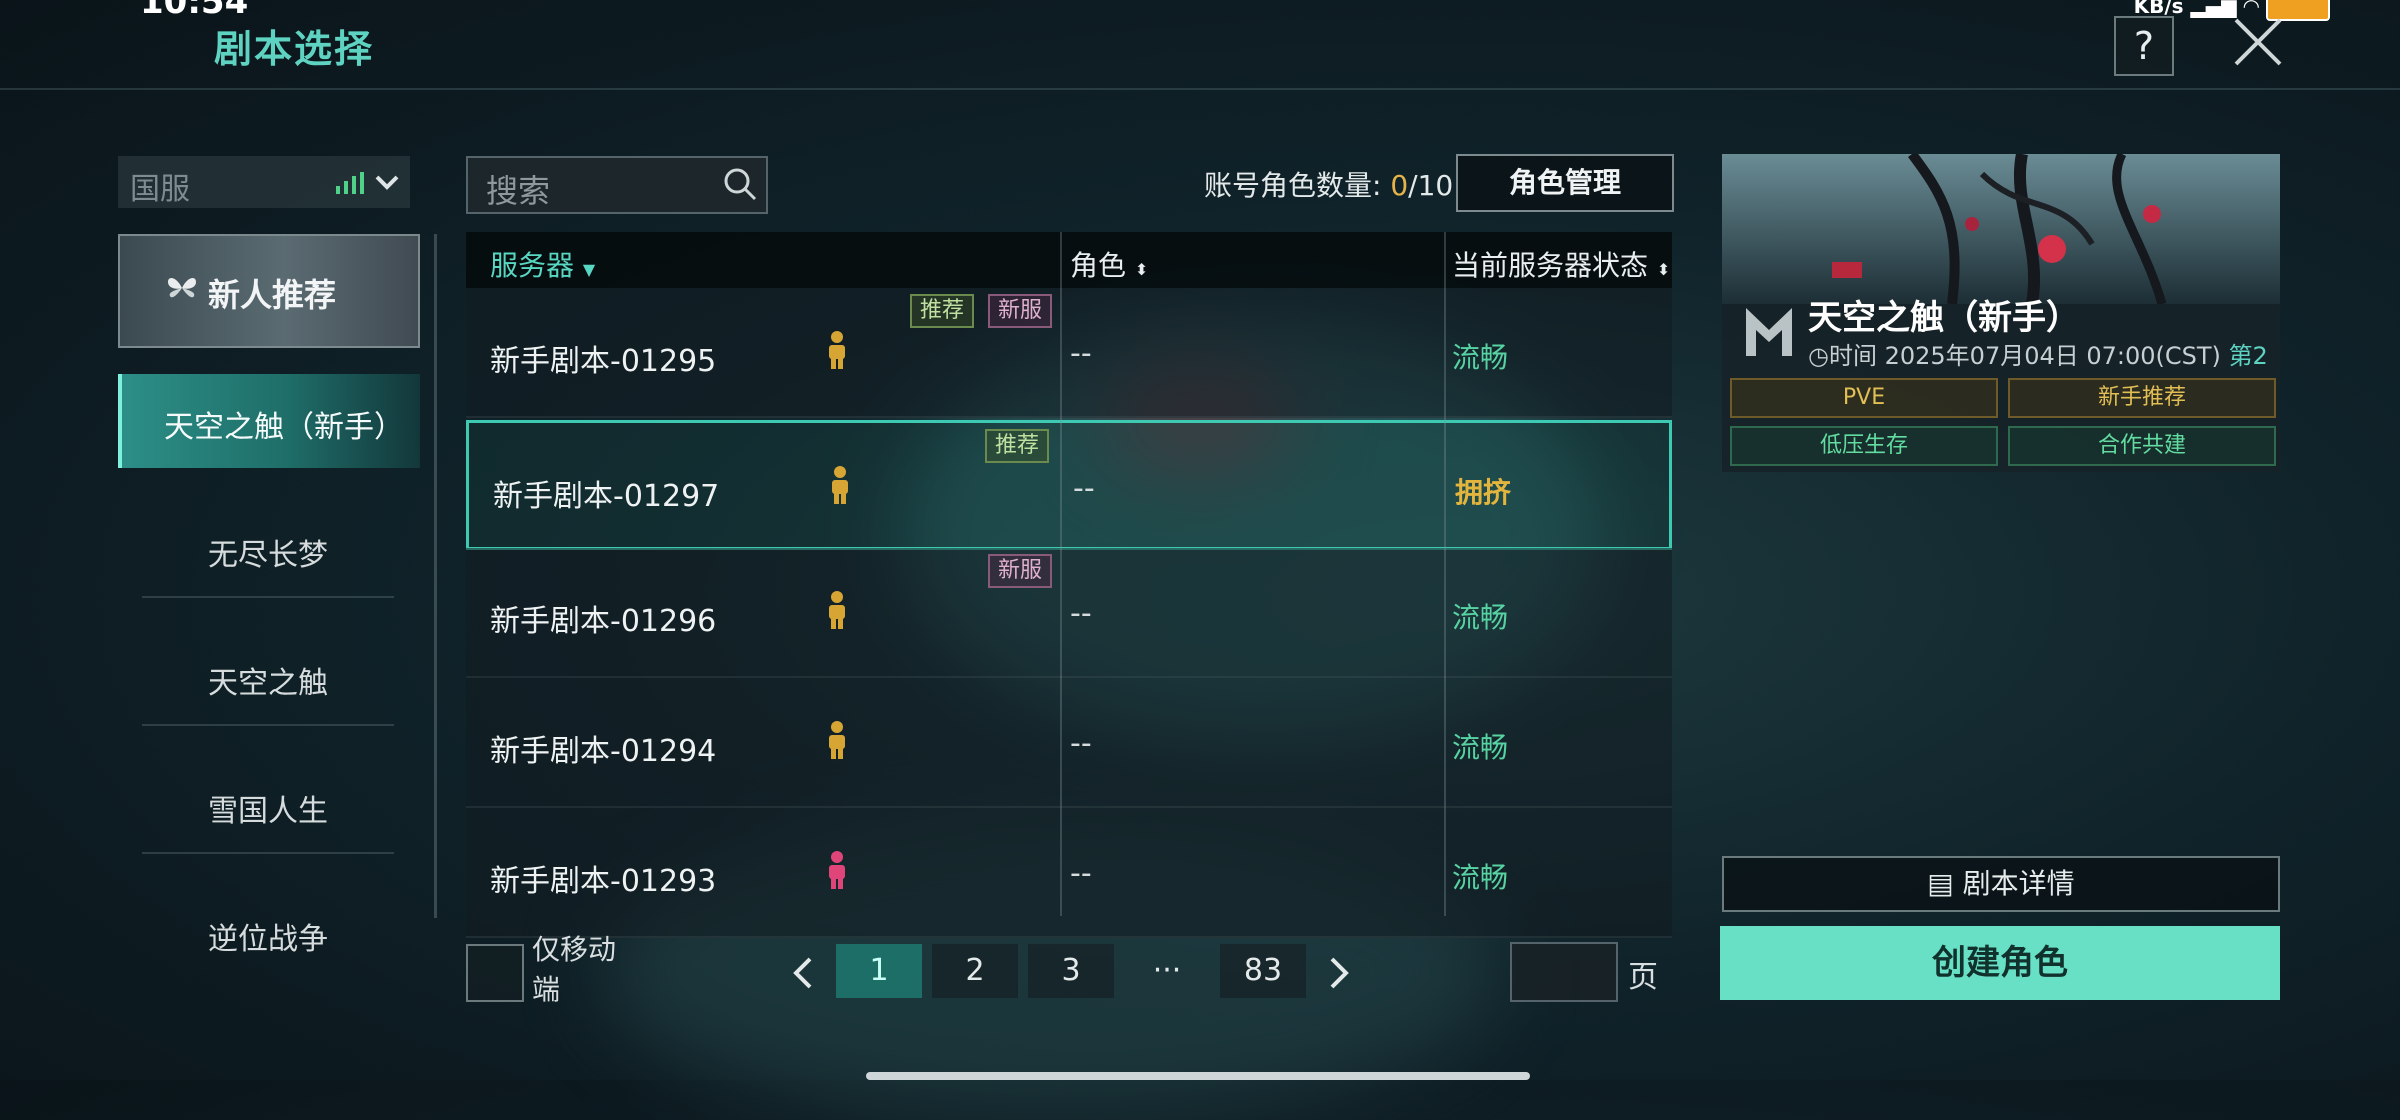 The width and height of the screenshot is (2400, 1120). What do you see at coordinates (268, 552) in the screenshot?
I see `sidebar-item: 无尽长梦` at bounding box center [268, 552].